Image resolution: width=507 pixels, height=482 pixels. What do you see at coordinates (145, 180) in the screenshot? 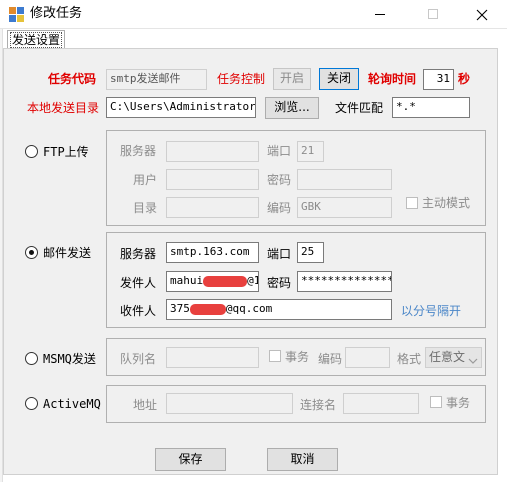
I see `ftp-user-label: 用户` at bounding box center [145, 180].